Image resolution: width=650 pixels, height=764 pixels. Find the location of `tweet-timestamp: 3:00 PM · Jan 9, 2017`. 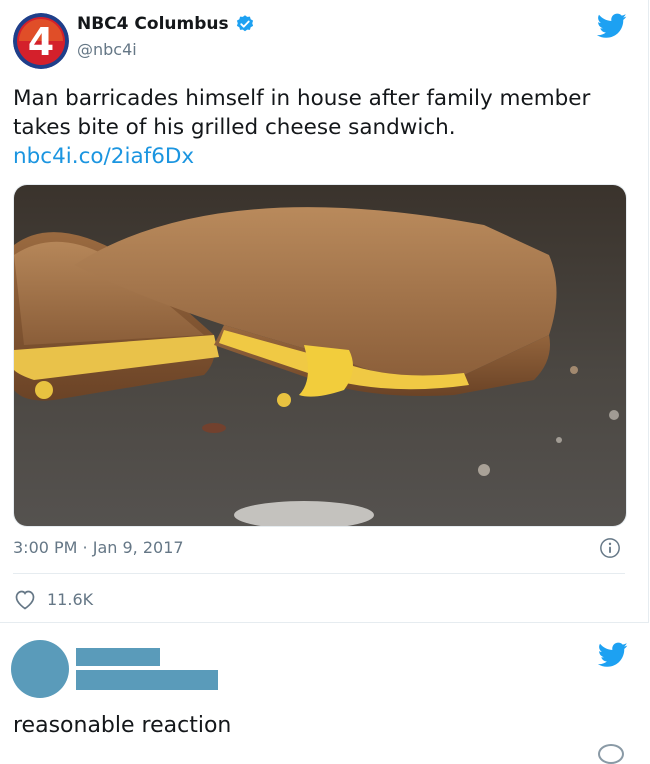

tweet-timestamp: 3:00 PM · Jan 9, 2017 is located at coordinates (98, 547).